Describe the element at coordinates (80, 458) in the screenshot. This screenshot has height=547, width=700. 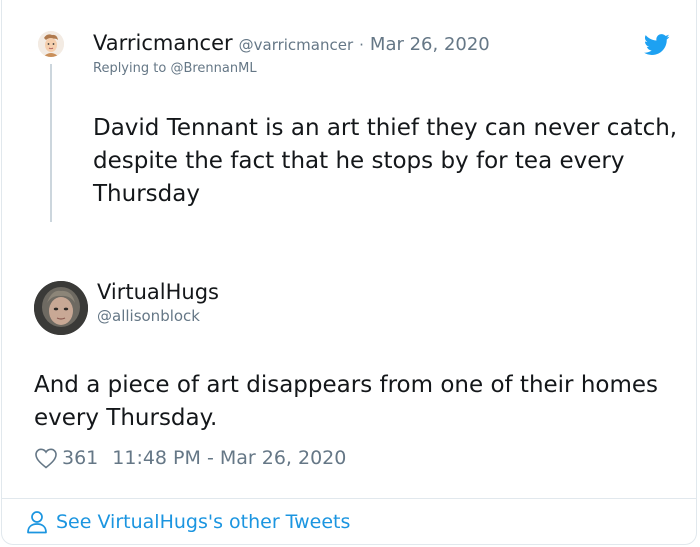
I see `like-count: 361` at that location.